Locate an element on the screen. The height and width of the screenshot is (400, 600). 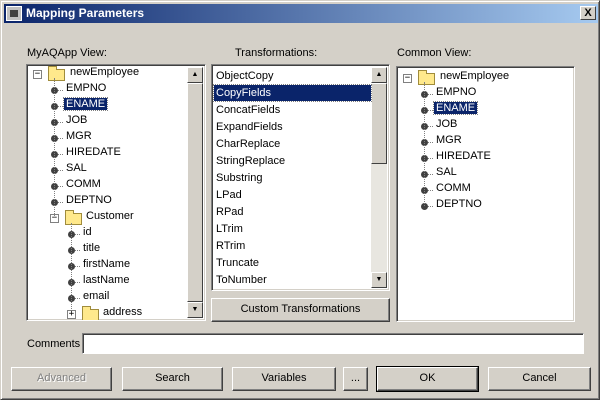
comments-input is located at coordinates (333, 343).